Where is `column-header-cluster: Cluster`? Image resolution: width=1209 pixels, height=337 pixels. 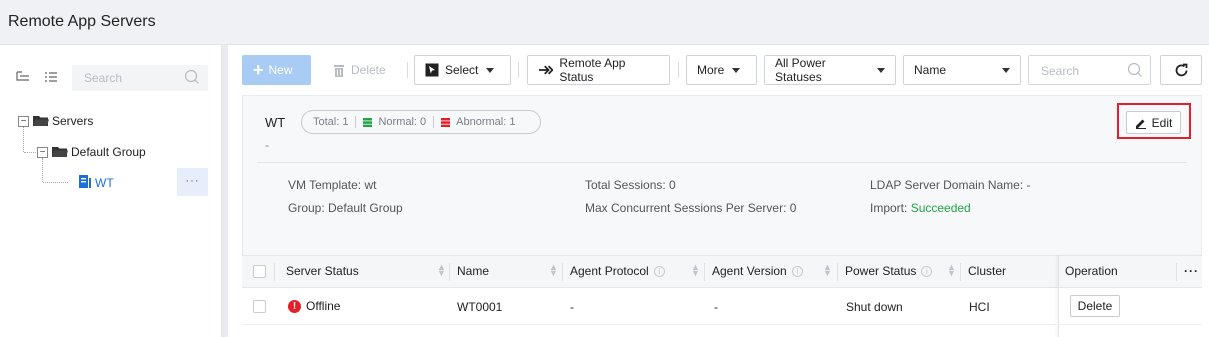
column-header-cluster: Cluster is located at coordinates (987, 271).